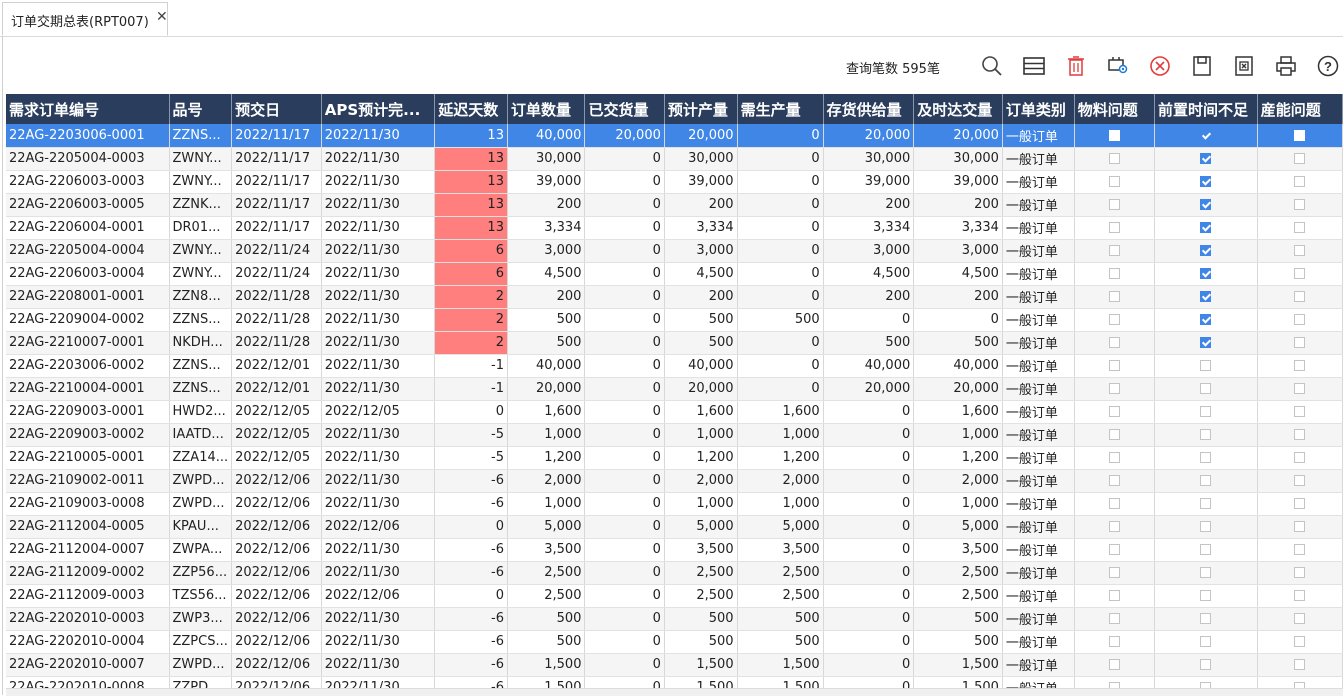 The width and height of the screenshot is (1343, 696). What do you see at coordinates (958, 109) in the screenshot?
I see `column-header: 及时达交量` at bounding box center [958, 109].